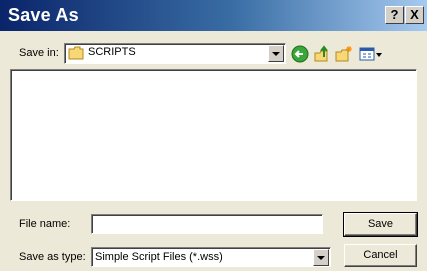  I want to click on file-name-label: File name:, so click(45, 224).